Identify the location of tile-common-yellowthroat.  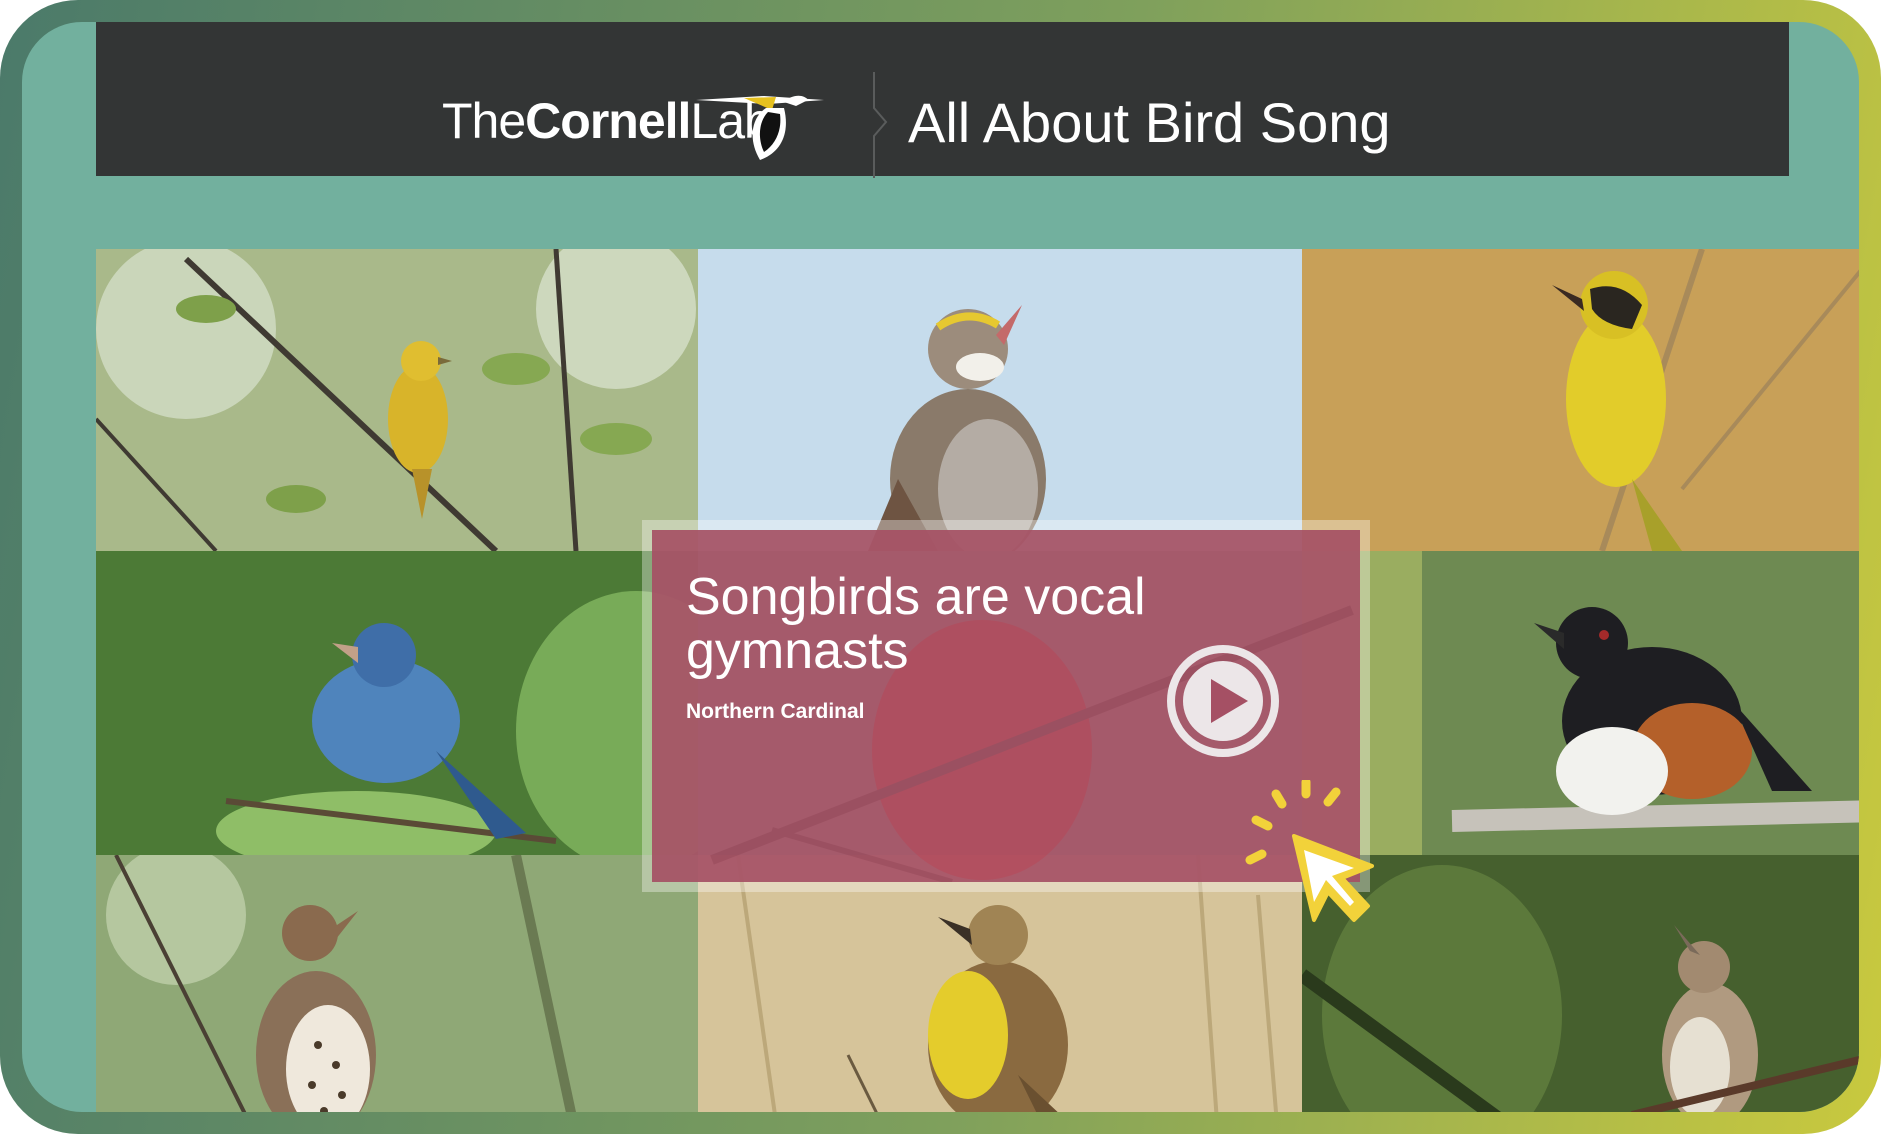
(1580, 400).